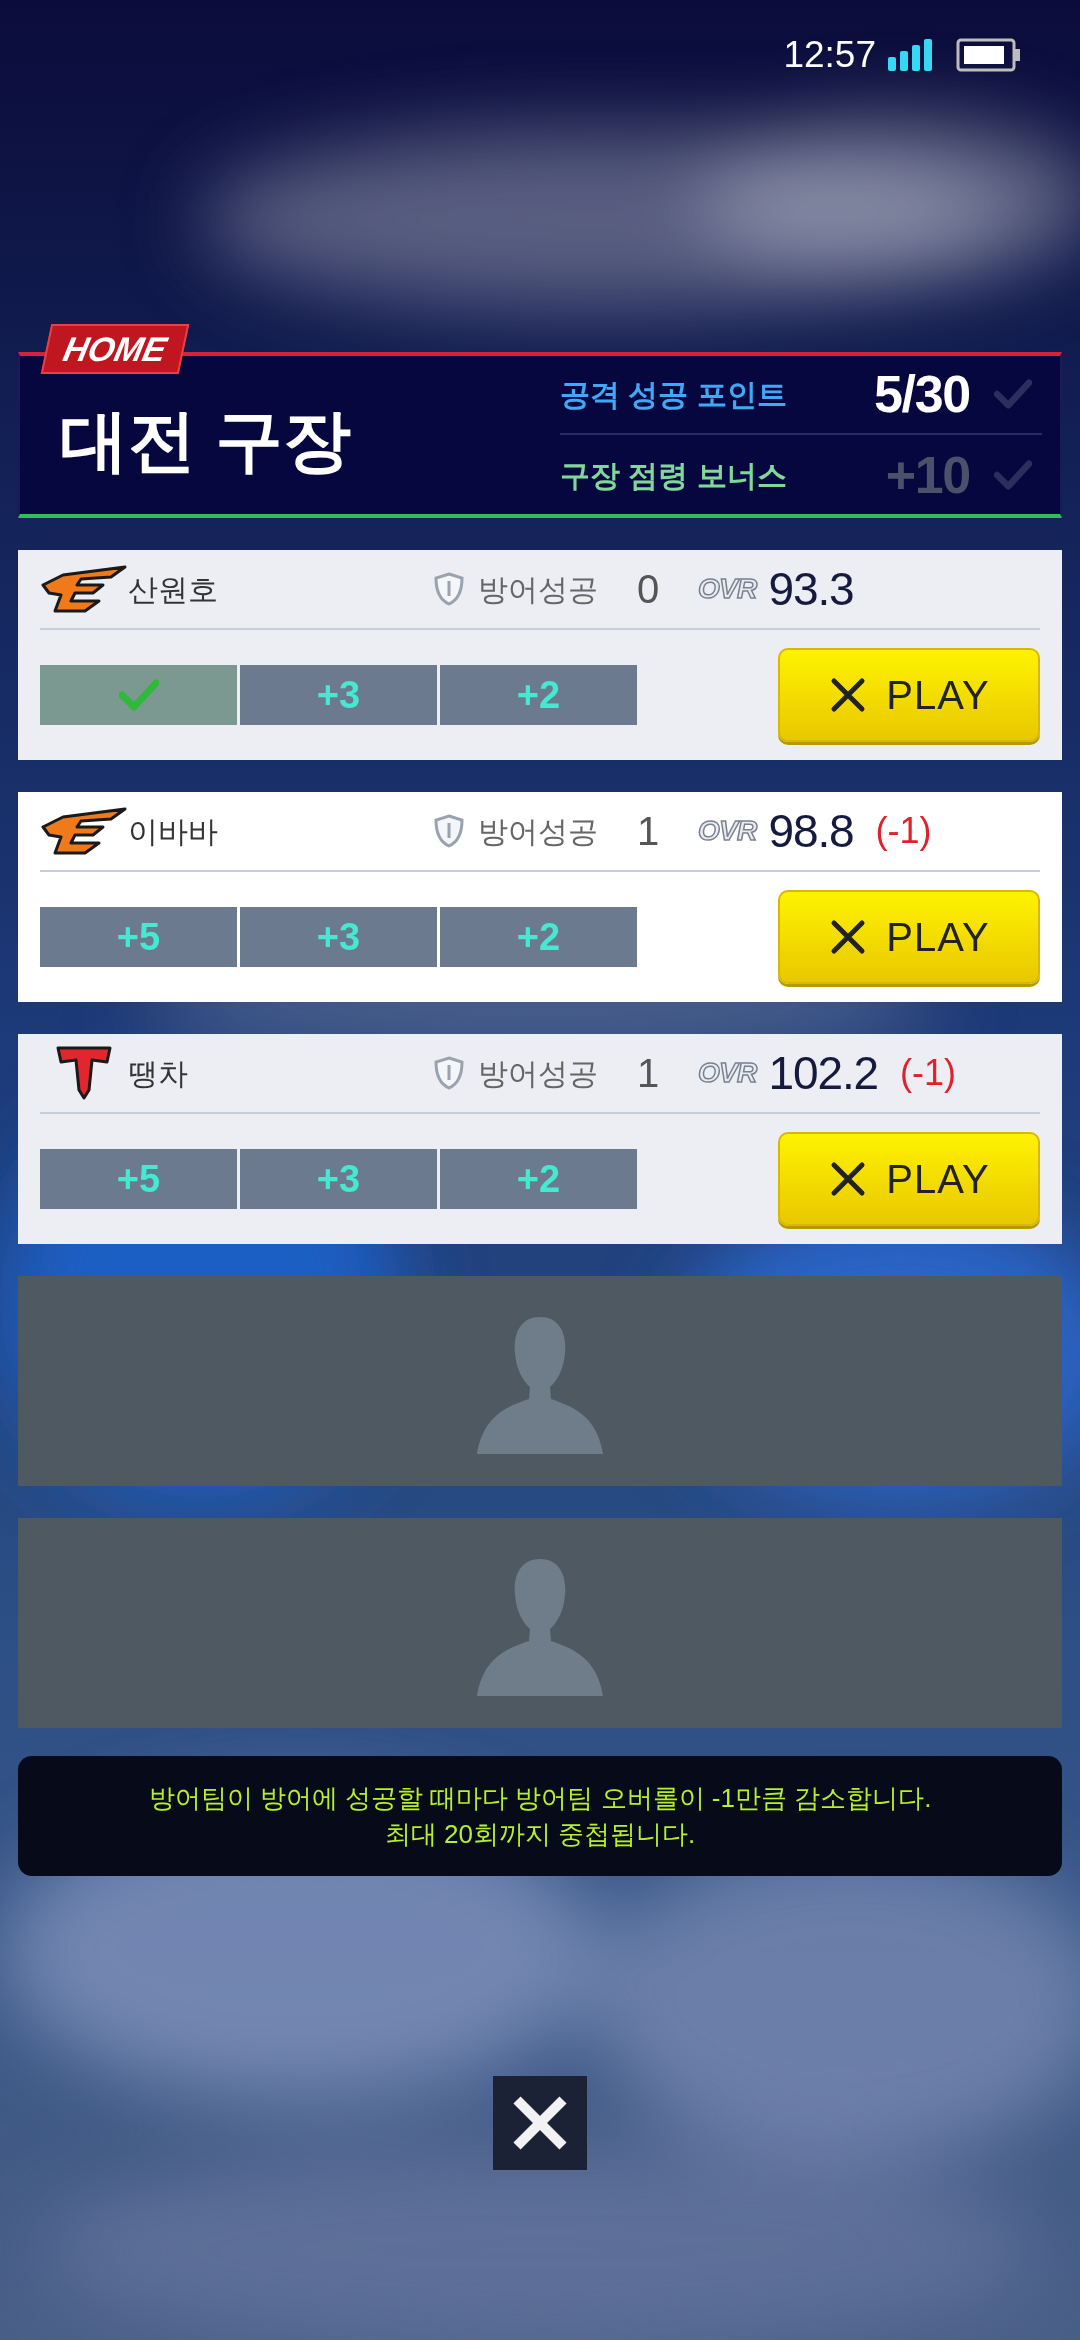 The height and width of the screenshot is (2340, 1080). I want to click on home-tag: HOME, so click(115, 349).